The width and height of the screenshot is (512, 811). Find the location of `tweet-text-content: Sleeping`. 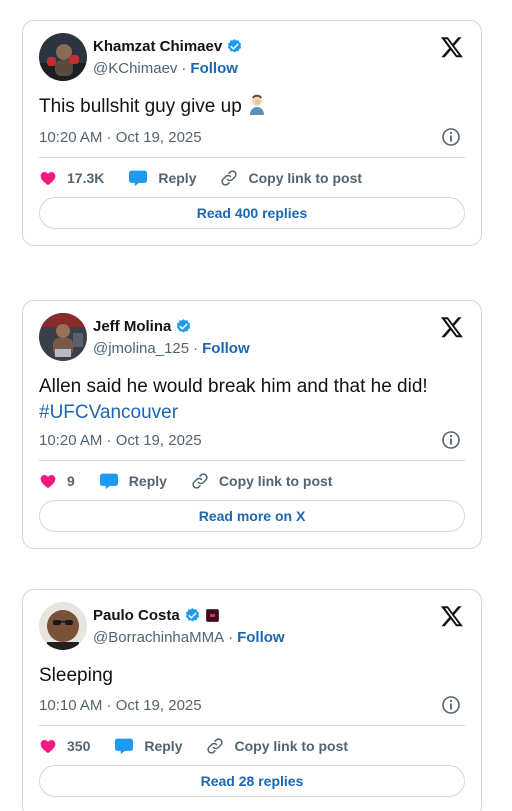

tweet-text-content: Sleeping is located at coordinates (76, 675).